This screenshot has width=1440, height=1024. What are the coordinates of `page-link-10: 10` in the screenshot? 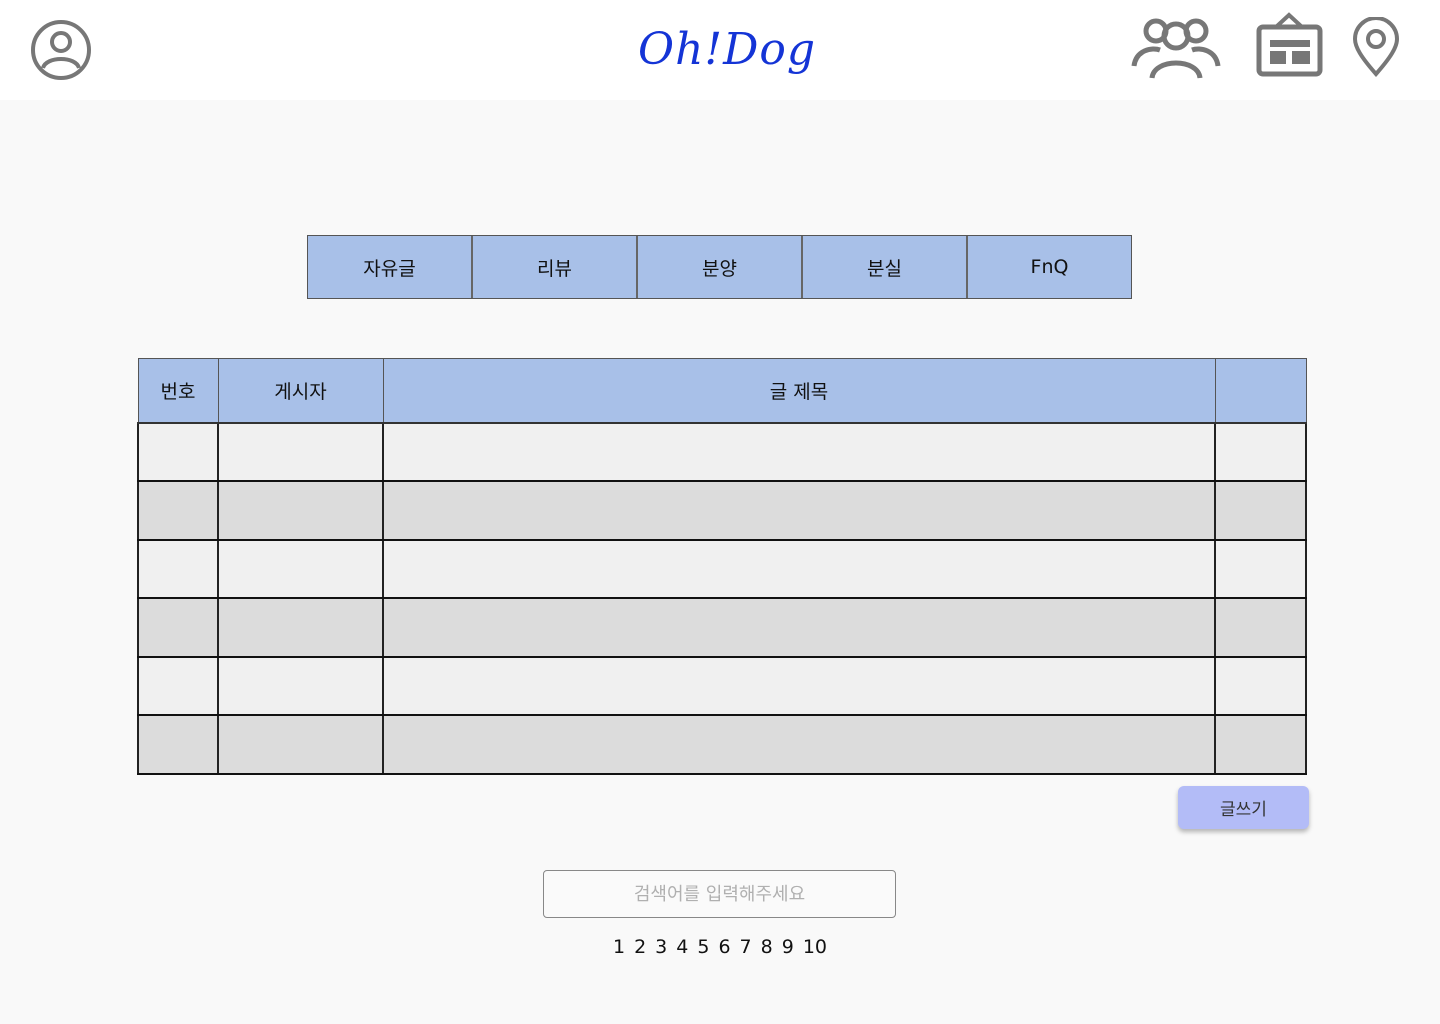 It's located at (815, 950).